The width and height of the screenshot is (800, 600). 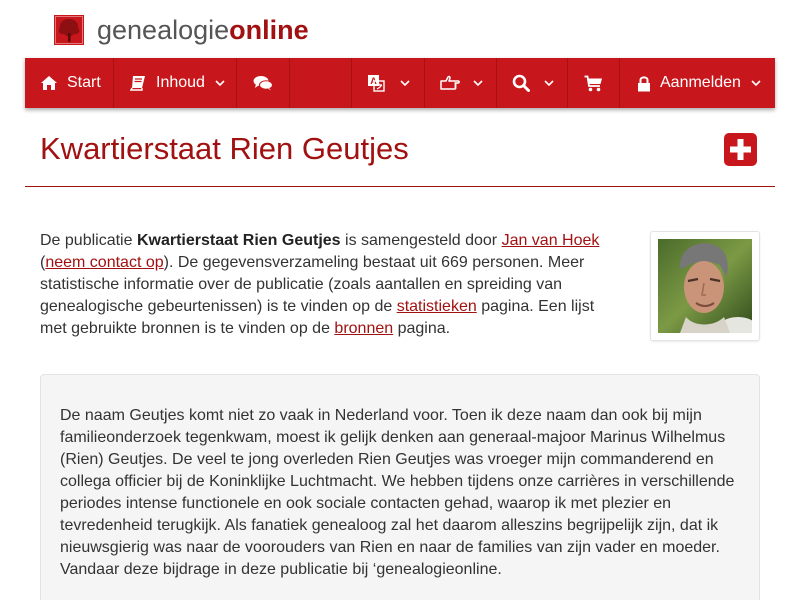 I want to click on nav-spacer, so click(x=321, y=83).